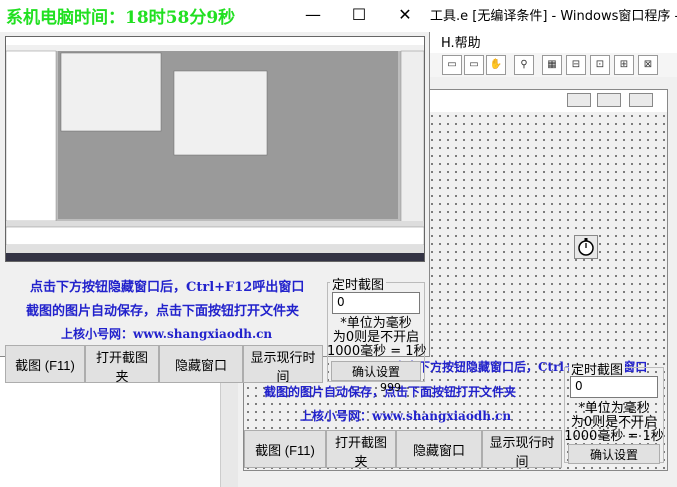 This screenshot has height=487, width=677. What do you see at coordinates (439, 449) in the screenshot?
I see `design-hide-window-button: 隐藏窗口` at bounding box center [439, 449].